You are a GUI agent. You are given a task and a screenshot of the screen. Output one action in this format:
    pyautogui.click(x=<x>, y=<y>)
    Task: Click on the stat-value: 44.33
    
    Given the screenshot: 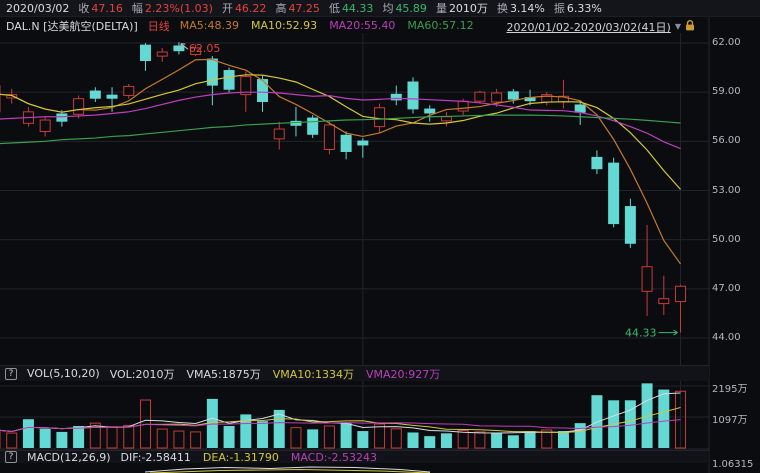 What is the action you would take?
    pyautogui.click(x=357, y=8)
    